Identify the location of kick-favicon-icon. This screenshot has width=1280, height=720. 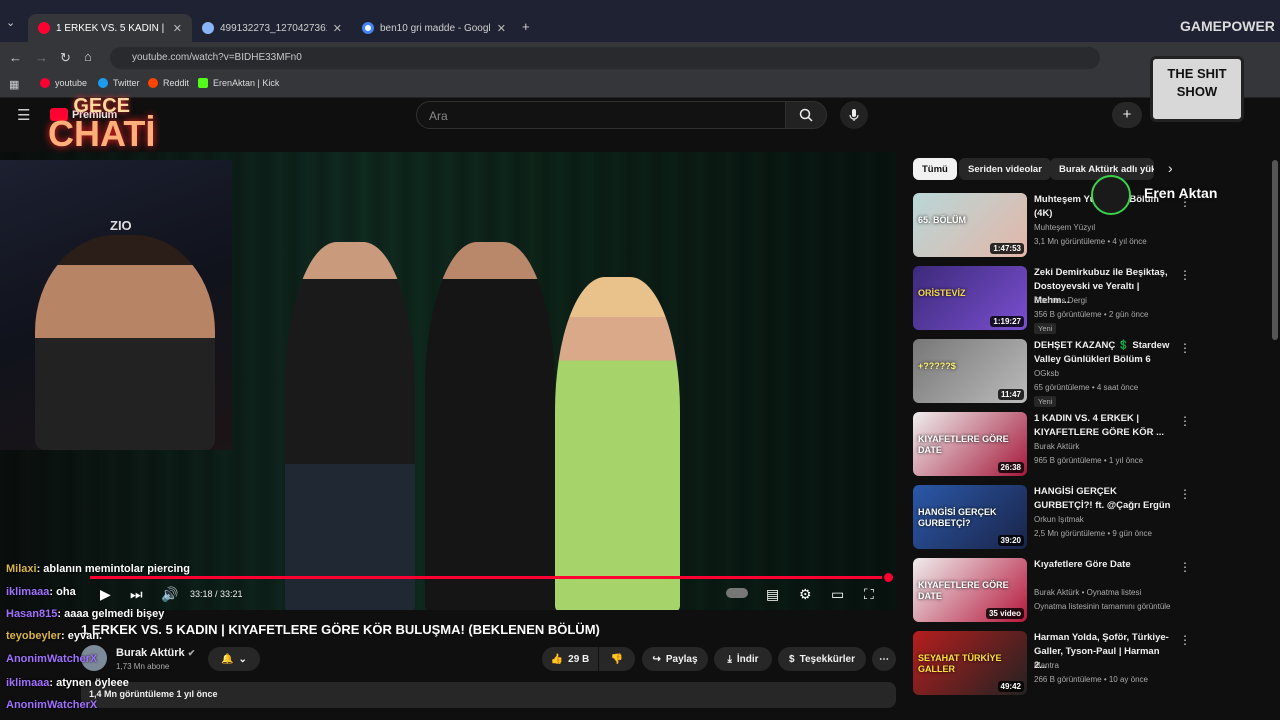
(203, 83).